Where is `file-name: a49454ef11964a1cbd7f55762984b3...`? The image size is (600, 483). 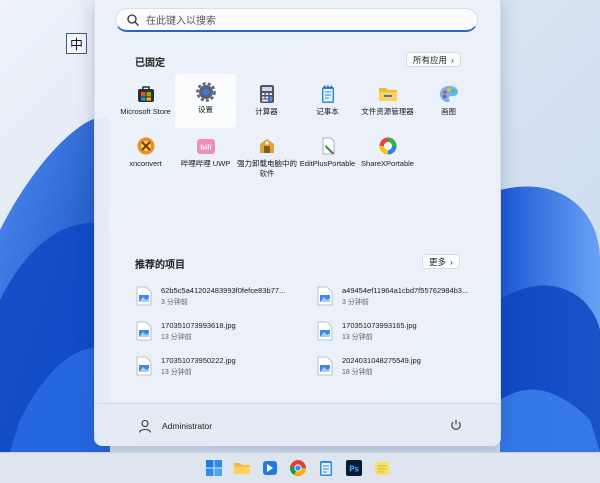 file-name: a49454ef11964a1cbd7f55762984b3... is located at coordinates (405, 290).